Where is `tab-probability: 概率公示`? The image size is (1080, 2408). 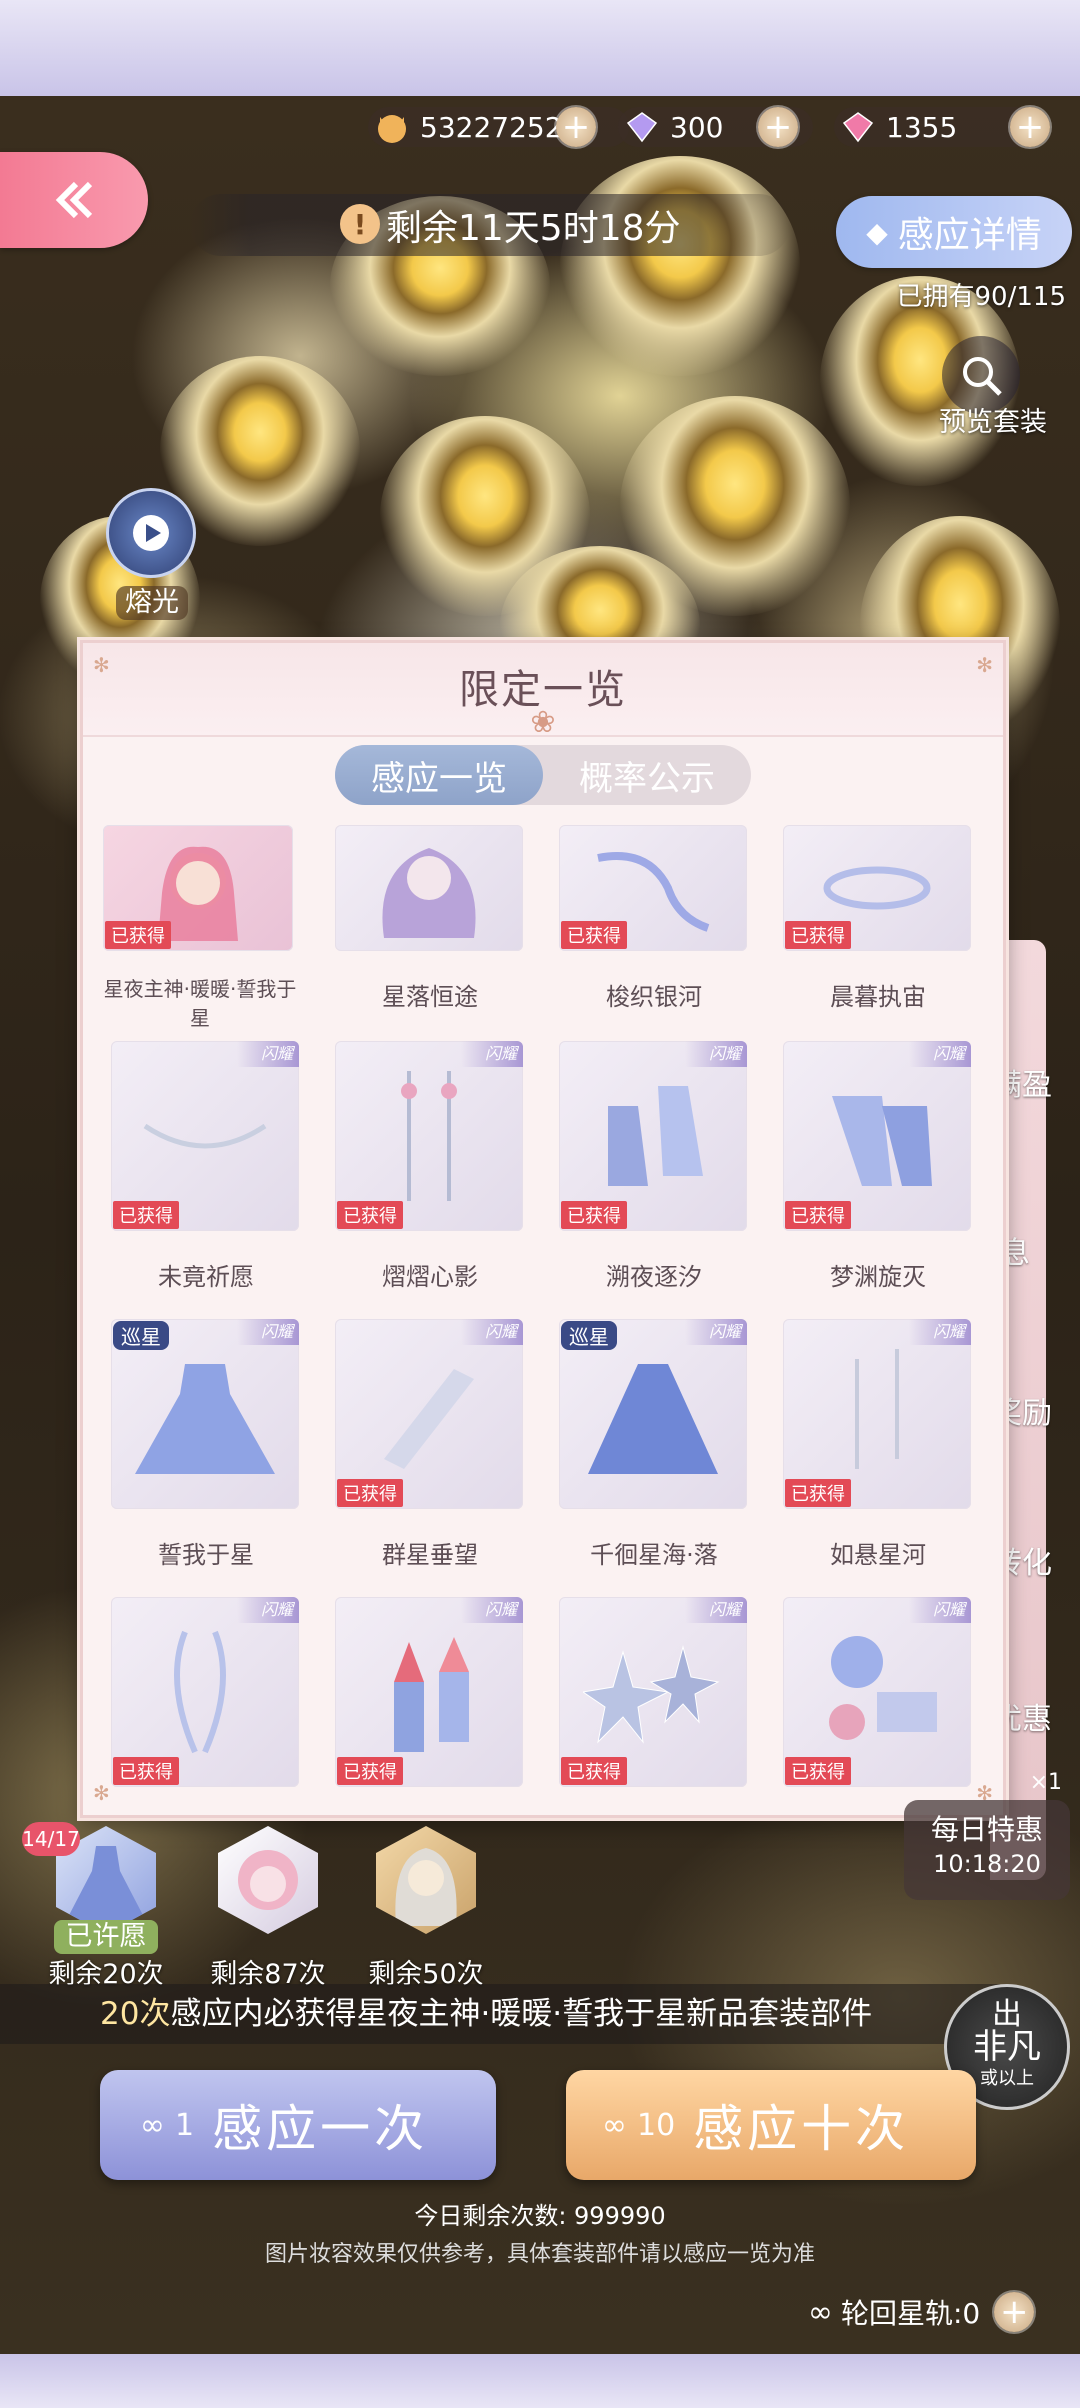
tab-probability: 概率公示 is located at coordinates (647, 775).